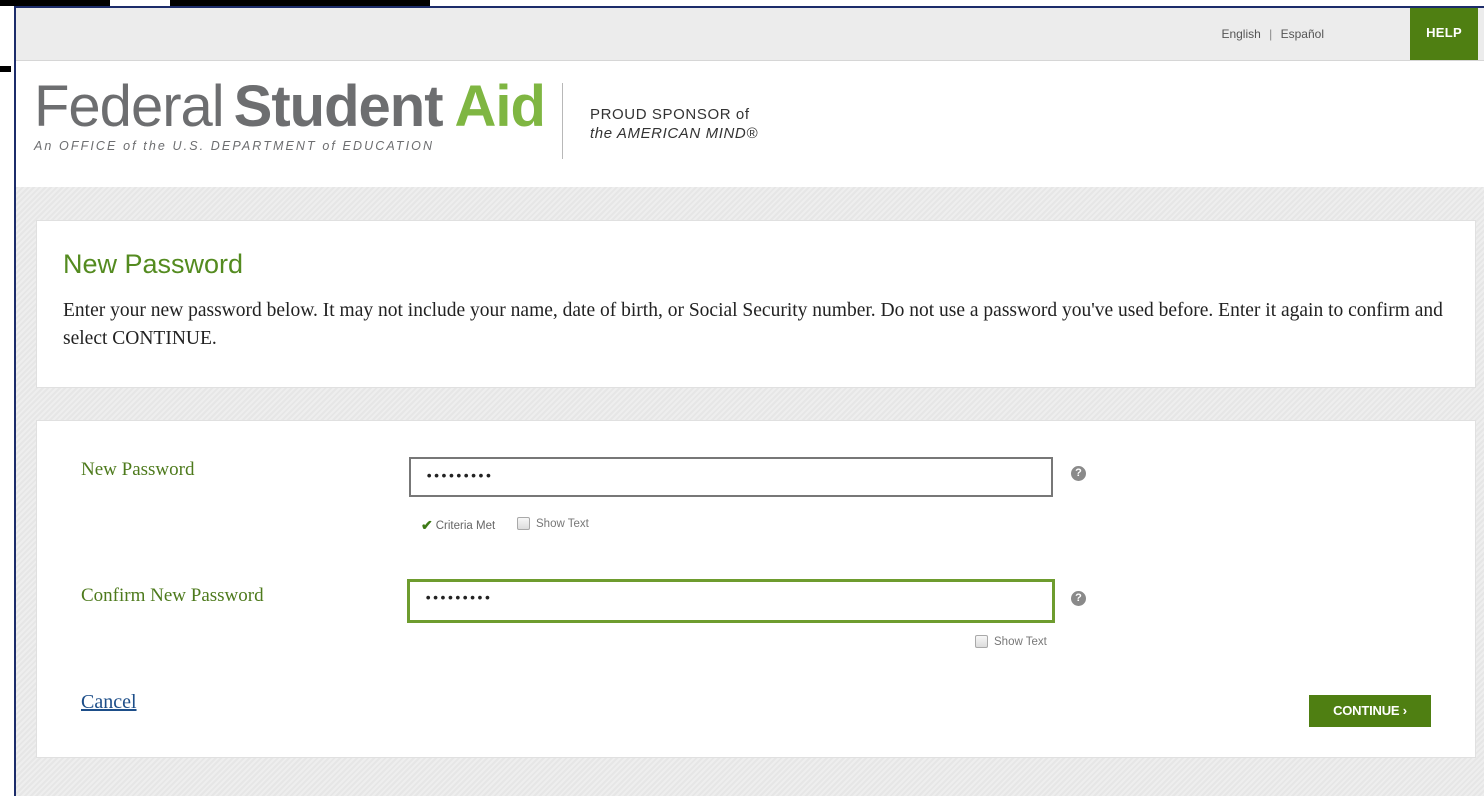 This screenshot has height=796, width=1484. I want to click on logo-student: Student, so click(338, 106).